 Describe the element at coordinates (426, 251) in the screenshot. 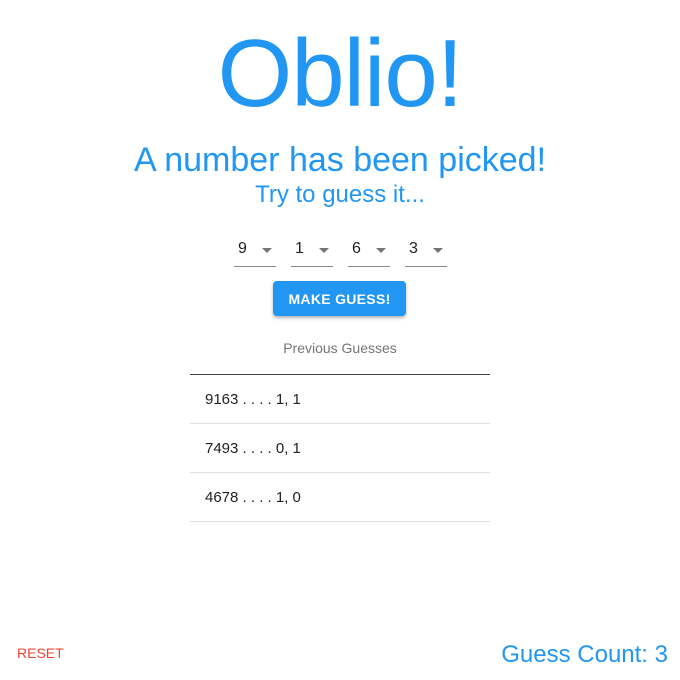

I see `digit-select-4: 3` at that location.